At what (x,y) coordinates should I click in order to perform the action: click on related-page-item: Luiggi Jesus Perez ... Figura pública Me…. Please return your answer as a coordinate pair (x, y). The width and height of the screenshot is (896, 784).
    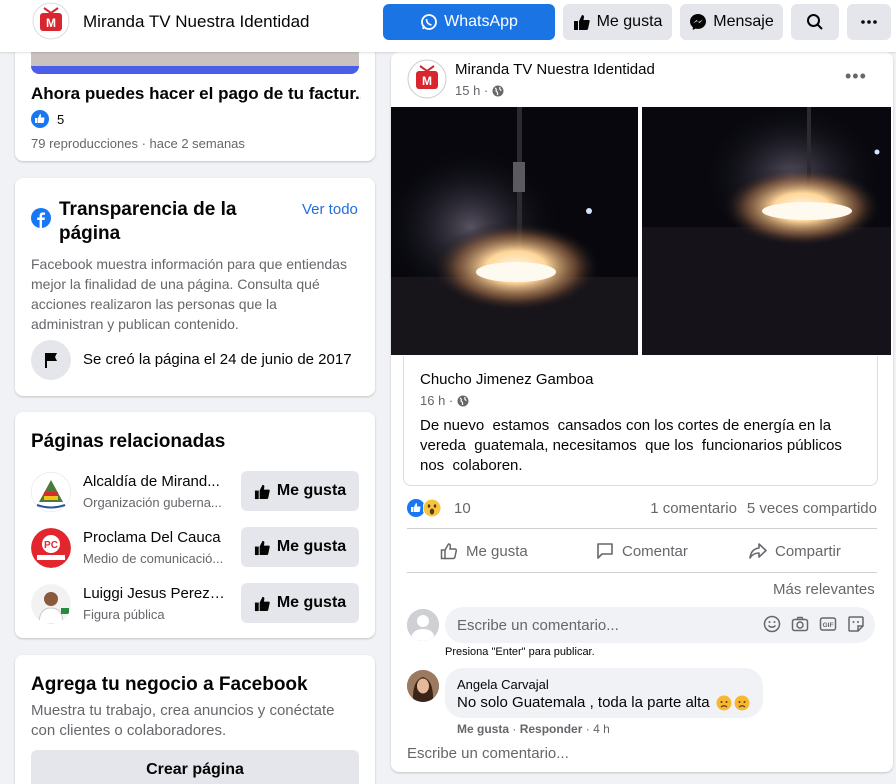
    Looking at the image, I should click on (196, 604).